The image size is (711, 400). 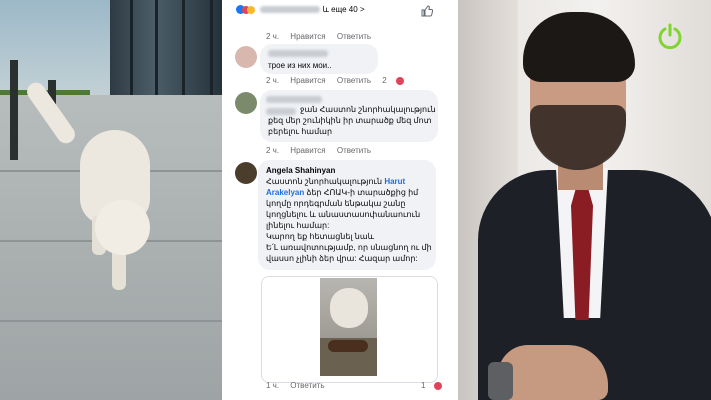 I want to click on comment-text: ձեր ՀՈԱԿ-ի տարածքից իմ, so click(x=362, y=192).